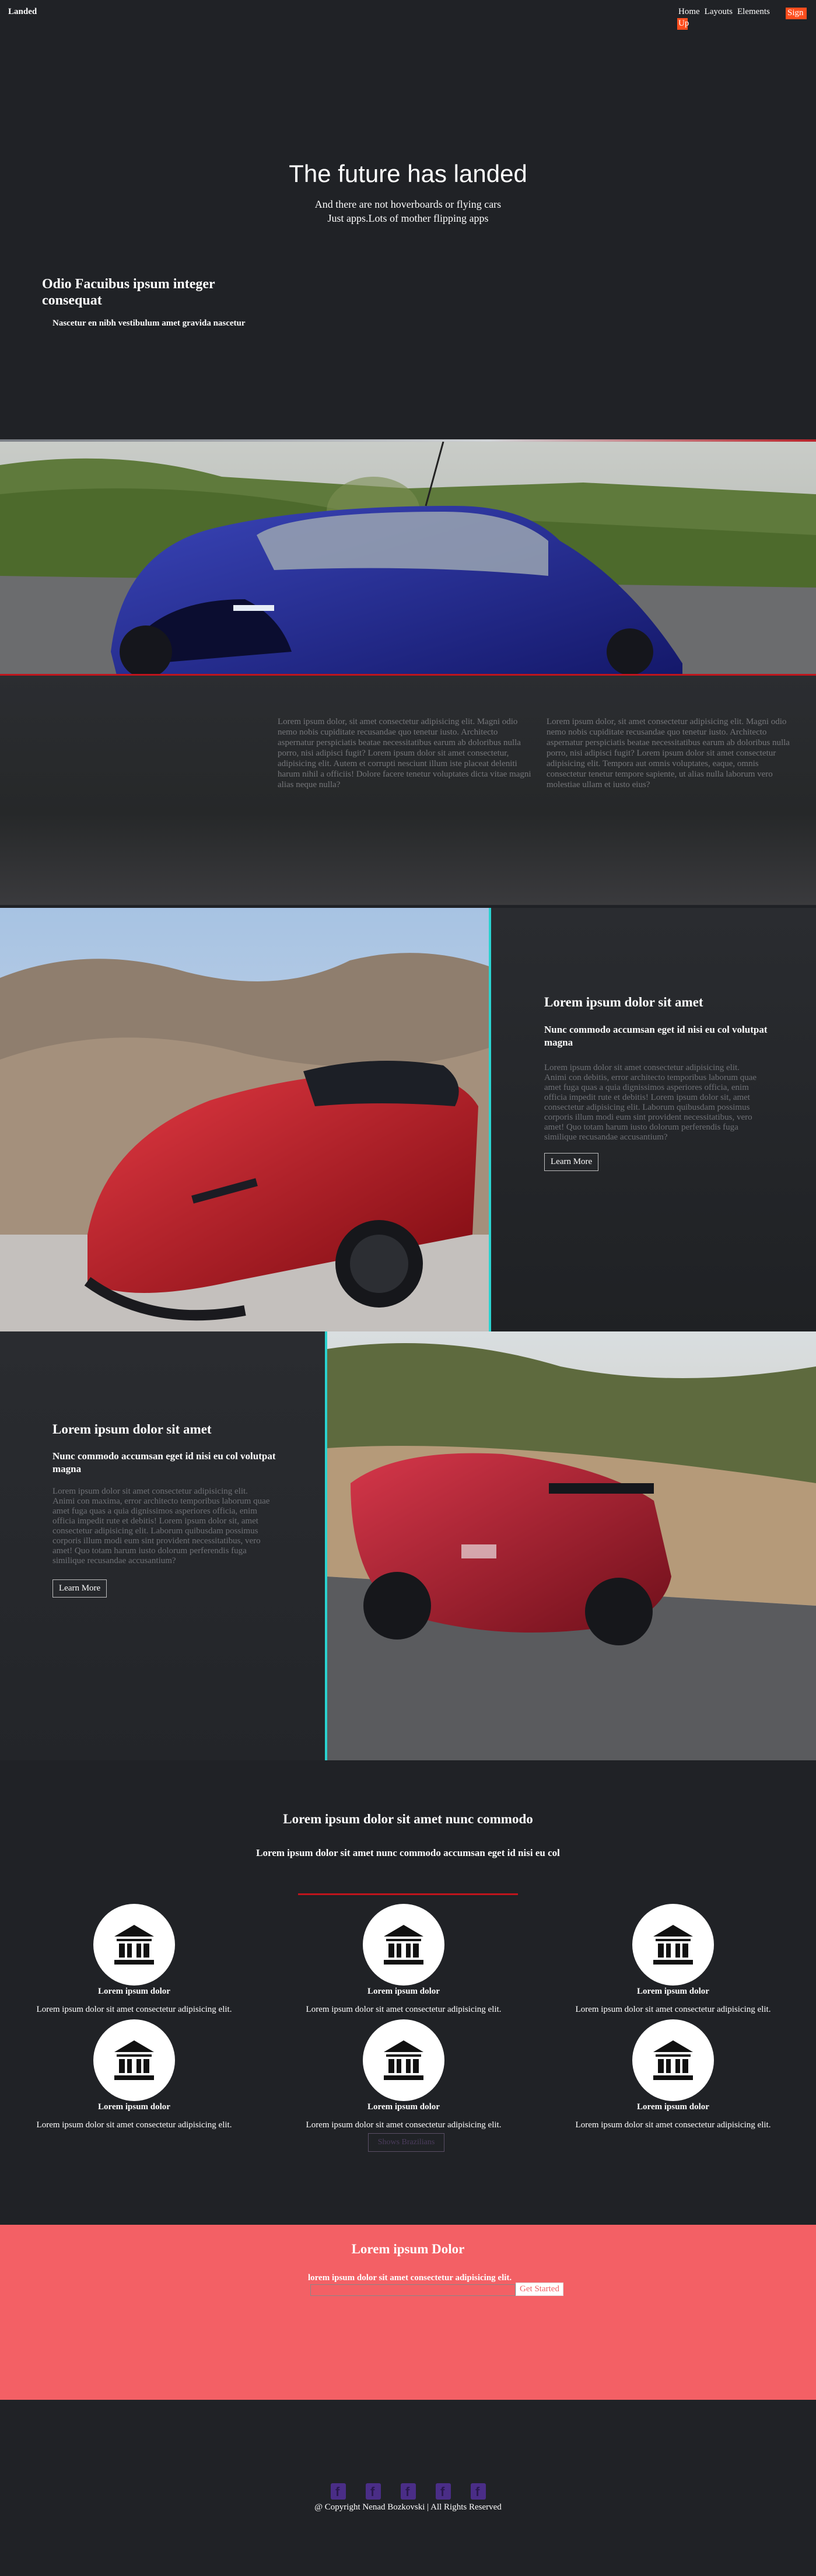  Describe the element at coordinates (753, 11) in the screenshot. I see `nav-link-elements: Elements` at that location.